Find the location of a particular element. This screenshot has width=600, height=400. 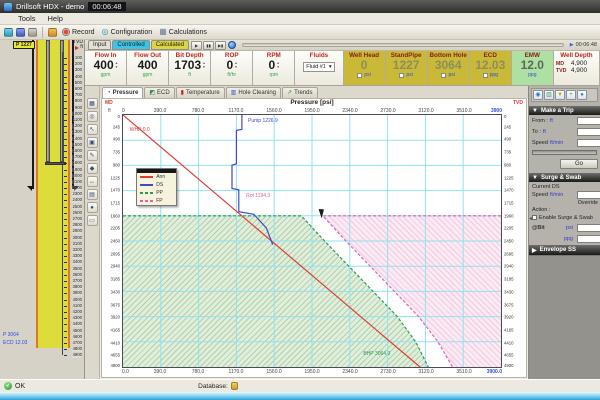

configuration-button: ◎ Configuration is located at coordinates (127, 32).